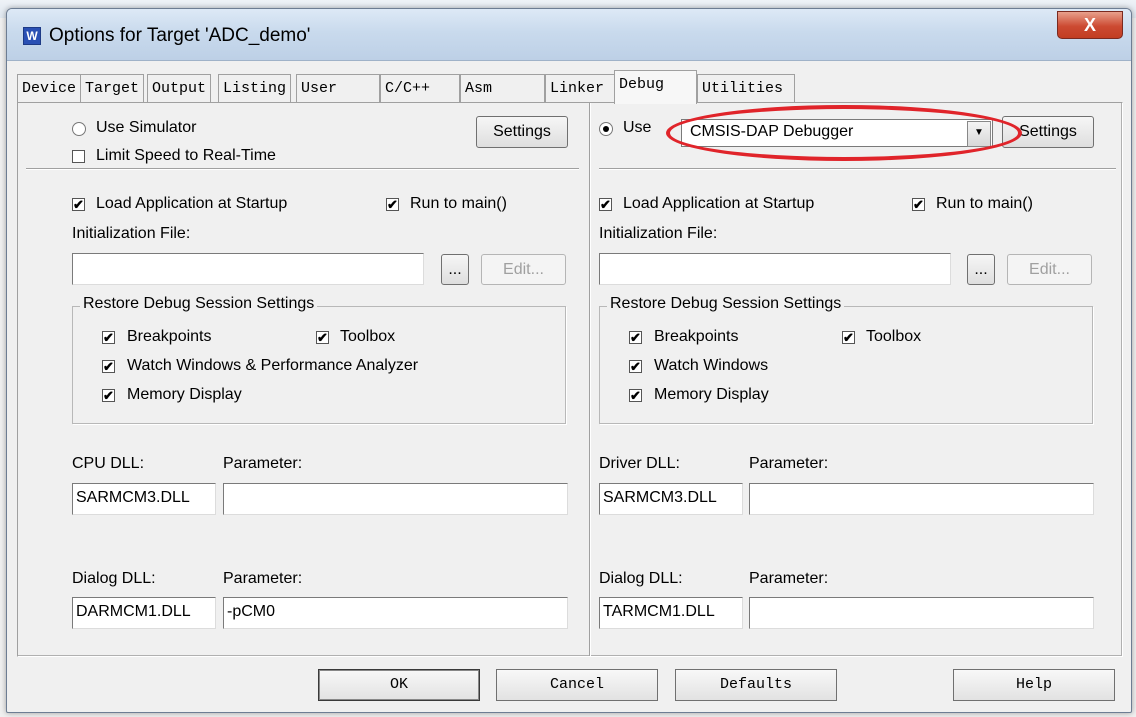  What do you see at coordinates (671, 613) in the screenshot?
I see `right-dialog-dll-input: TARMCM1.DLL` at bounding box center [671, 613].